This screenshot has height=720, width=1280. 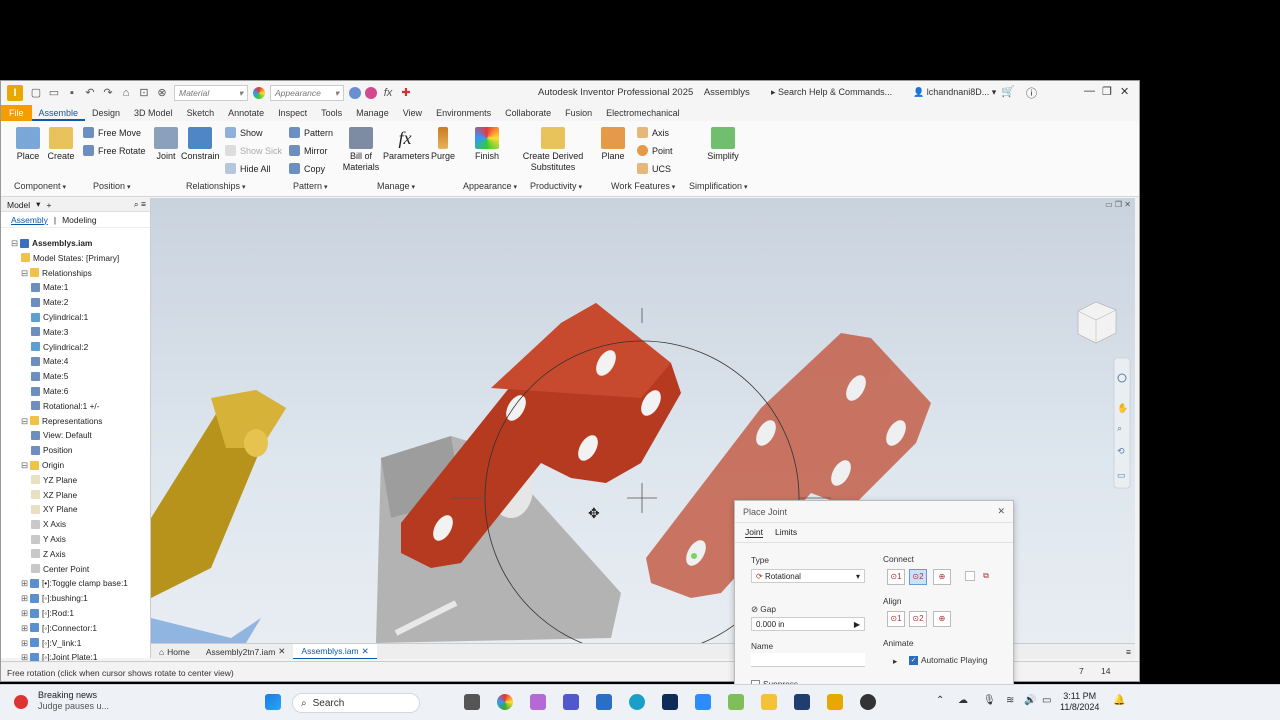 What do you see at coordinates (144, 93) in the screenshot?
I see `select-icon: ⊡` at bounding box center [144, 93].